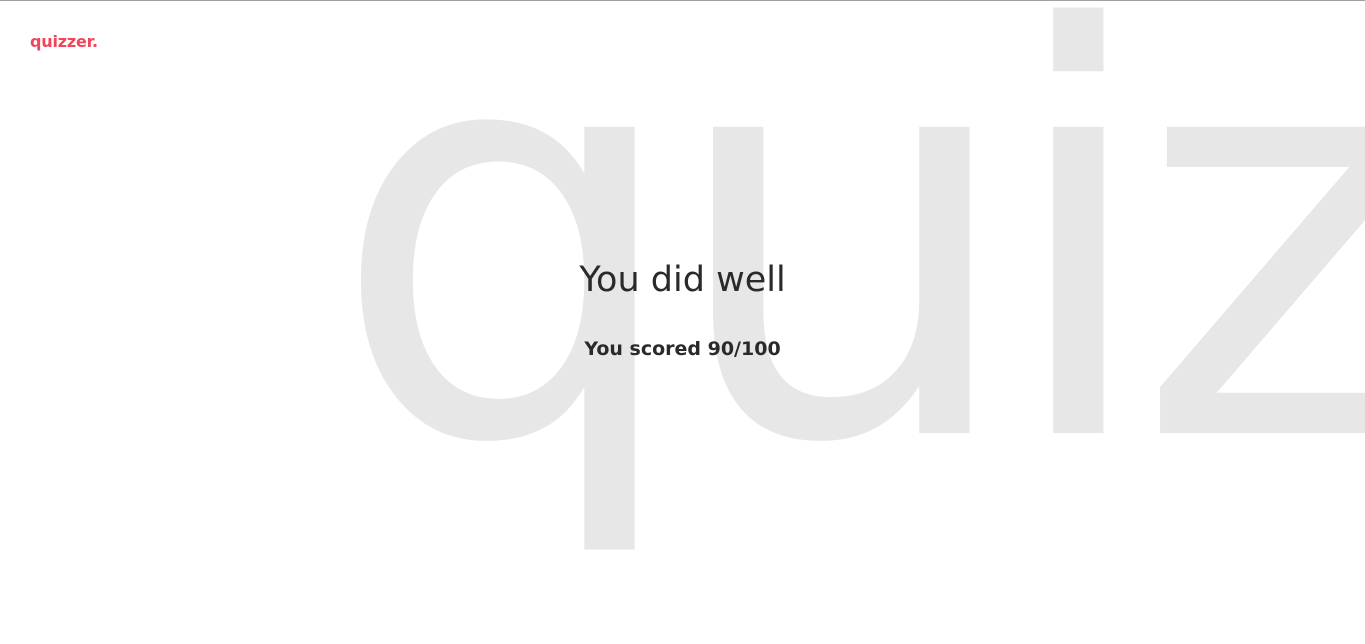 The width and height of the screenshot is (1365, 644). I want to click on top-divider, so click(682, 0).